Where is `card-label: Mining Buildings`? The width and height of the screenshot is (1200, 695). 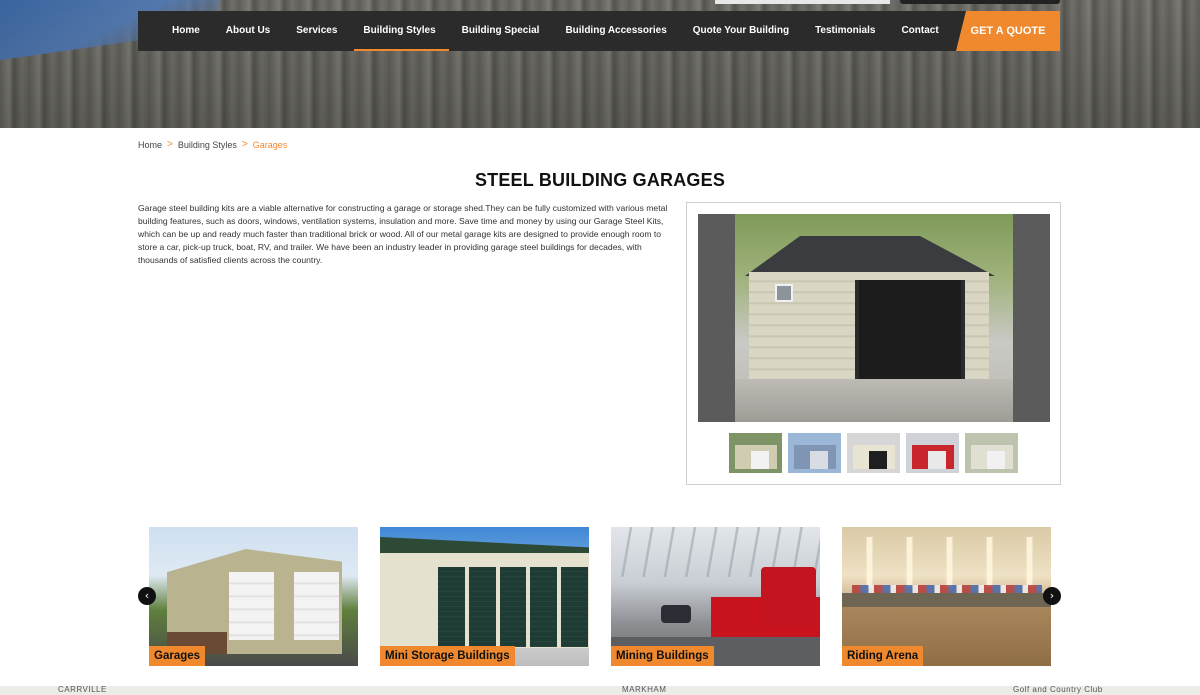
card-label: Mining Buildings is located at coordinates (662, 656).